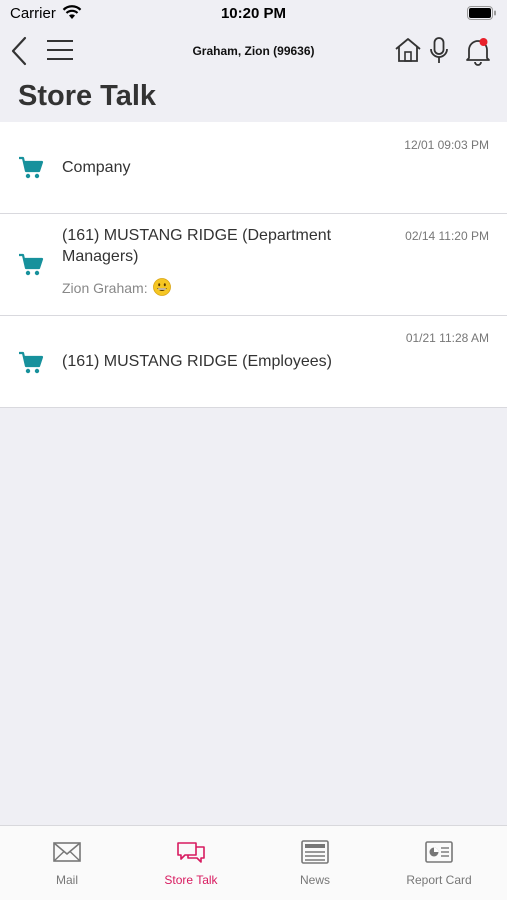 The height and width of the screenshot is (900, 507). I want to click on conversation-timestamp: 01/21 11:28 AM, so click(447, 338).